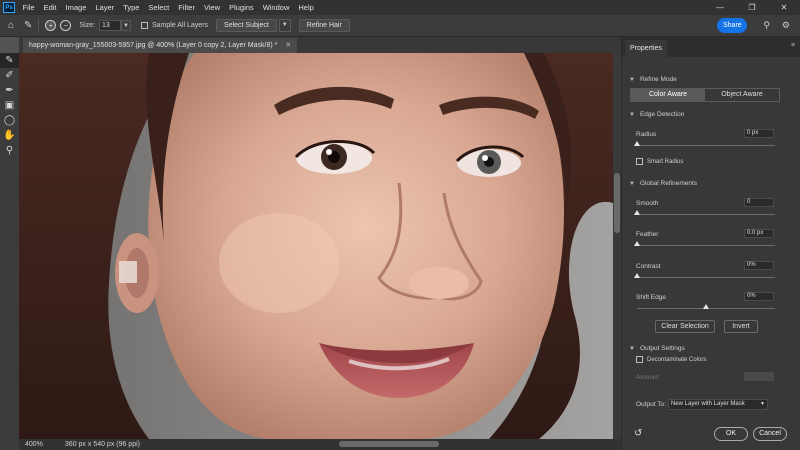  Describe the element at coordinates (759, 296) in the screenshot. I see `shift-edge-input: 0%` at that location.